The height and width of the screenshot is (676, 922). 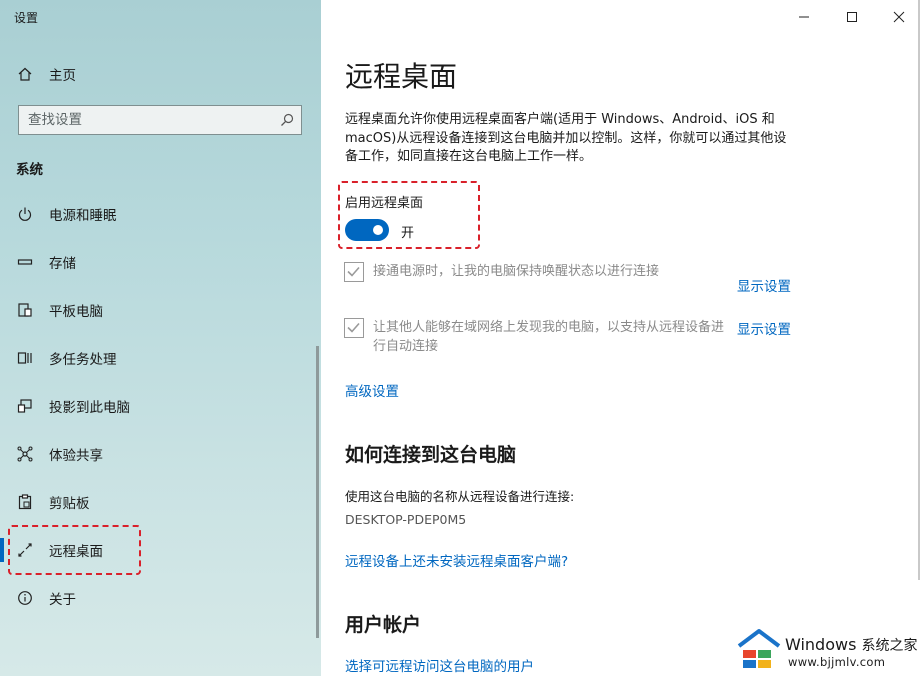 I want to click on keep-awake-checkbox, so click(x=354, y=272).